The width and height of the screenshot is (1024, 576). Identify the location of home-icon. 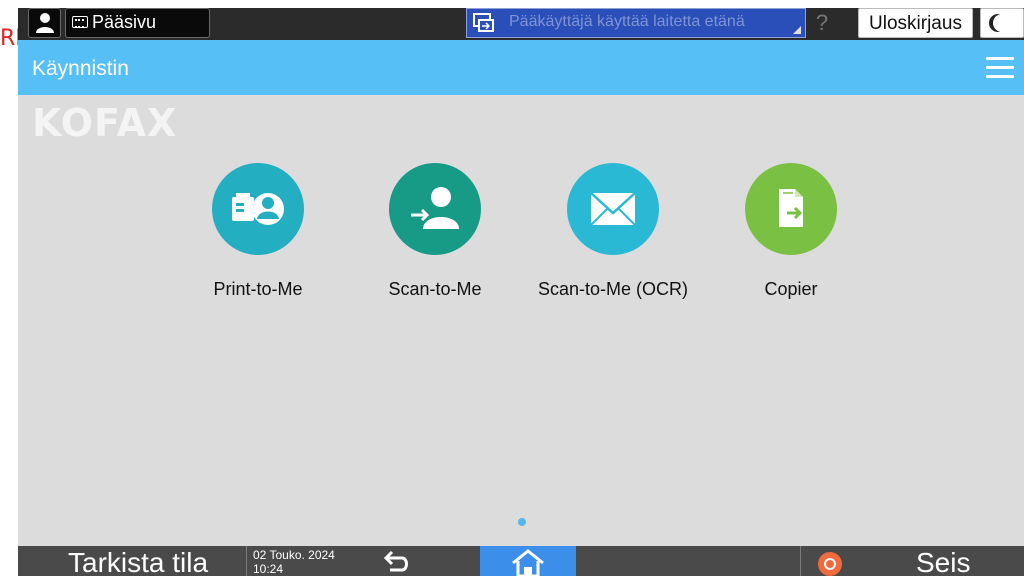
(528, 562).